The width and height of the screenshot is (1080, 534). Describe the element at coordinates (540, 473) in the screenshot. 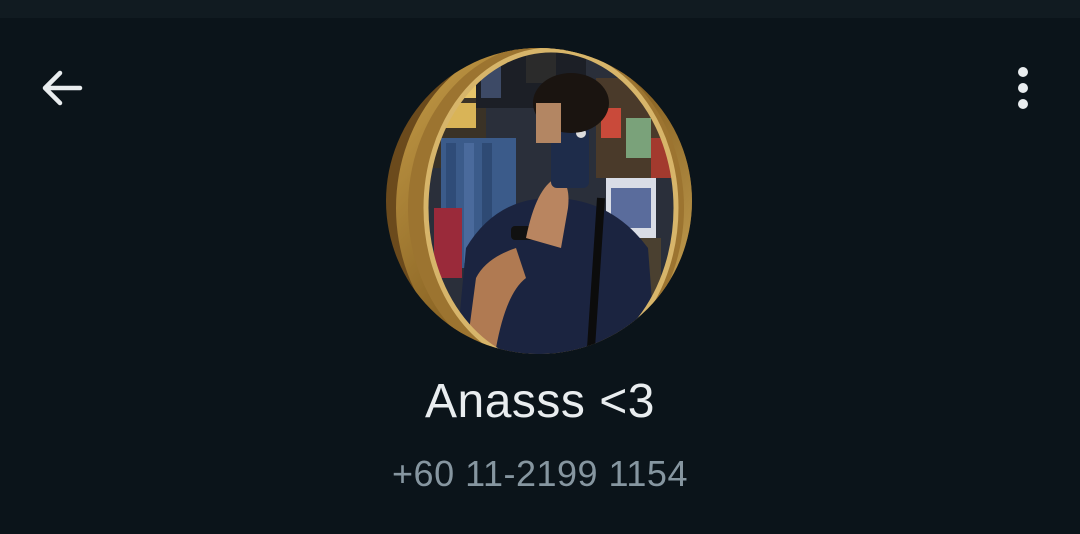

I see `contact-phone-number: +60 11-2199 1154` at that location.